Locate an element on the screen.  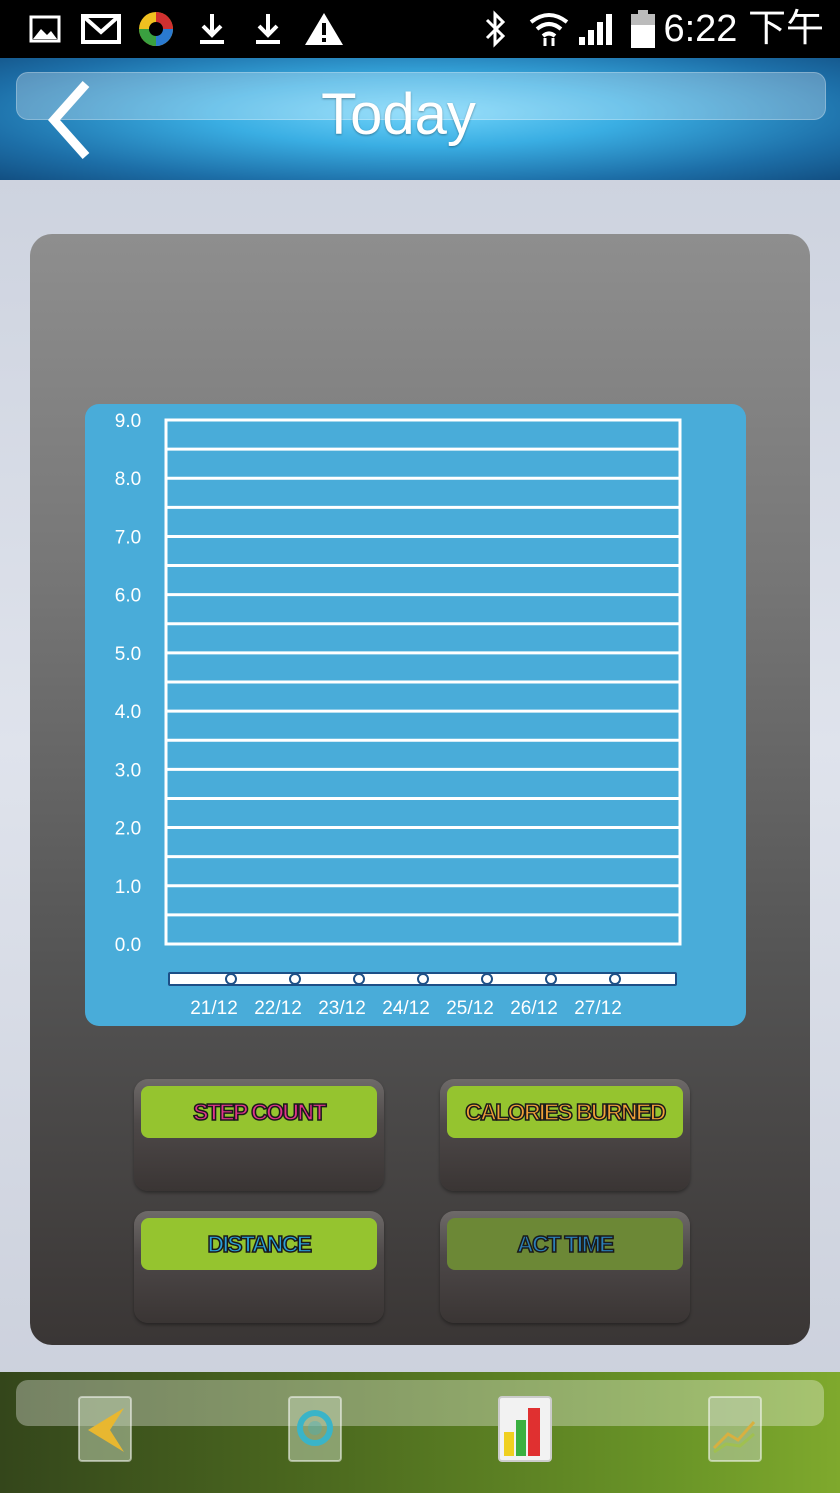
y-tick-label: 0.0 is located at coordinates (128, 945).